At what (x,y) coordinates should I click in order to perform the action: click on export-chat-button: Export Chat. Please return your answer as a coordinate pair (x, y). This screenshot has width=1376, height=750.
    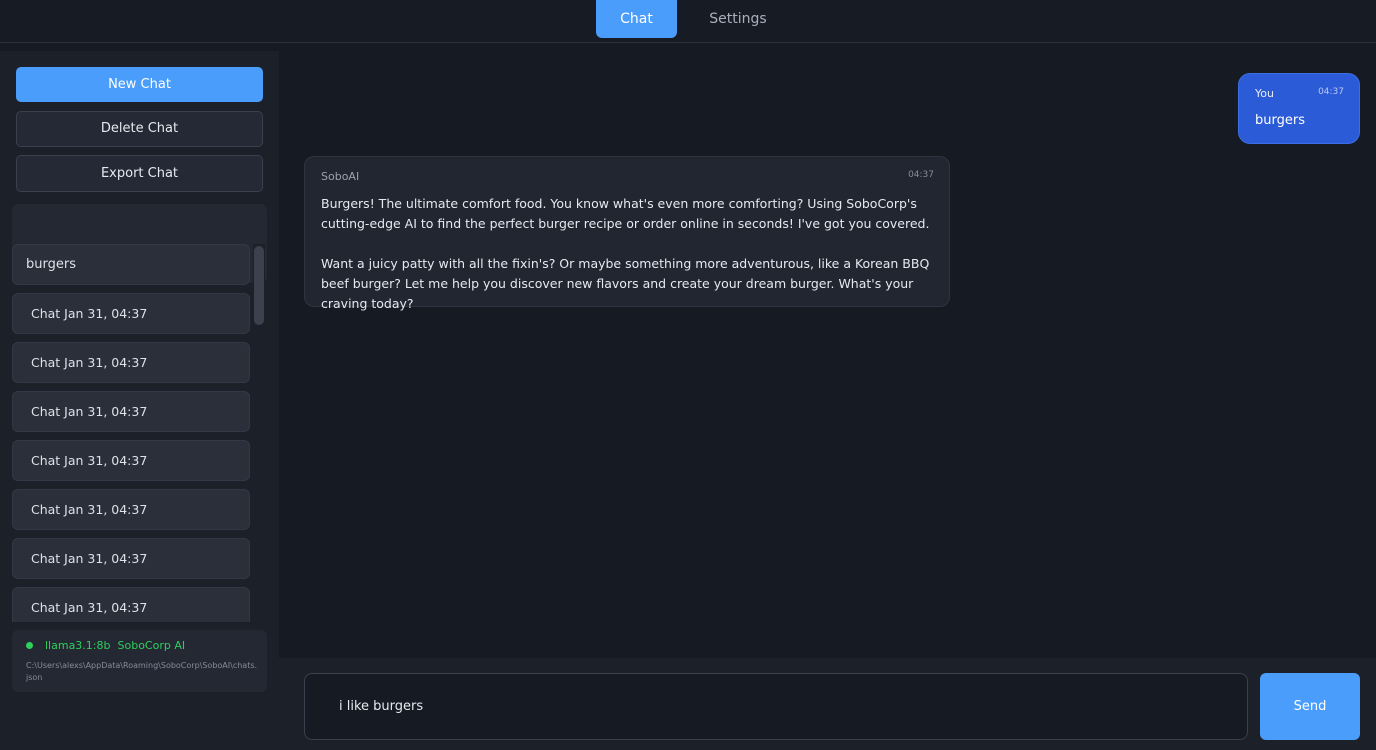
    Looking at the image, I should click on (139, 173).